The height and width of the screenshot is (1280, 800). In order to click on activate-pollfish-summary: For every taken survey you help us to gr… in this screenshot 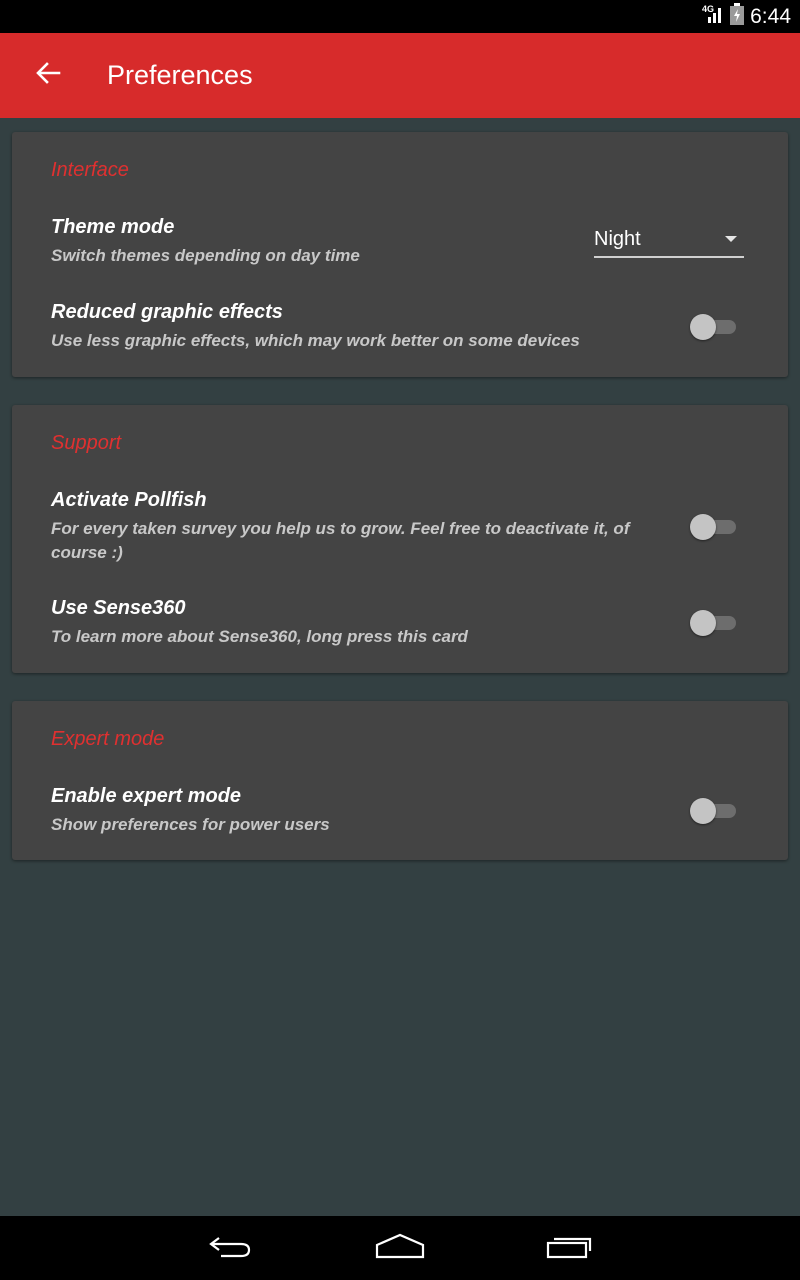, I will do `click(340, 540)`.